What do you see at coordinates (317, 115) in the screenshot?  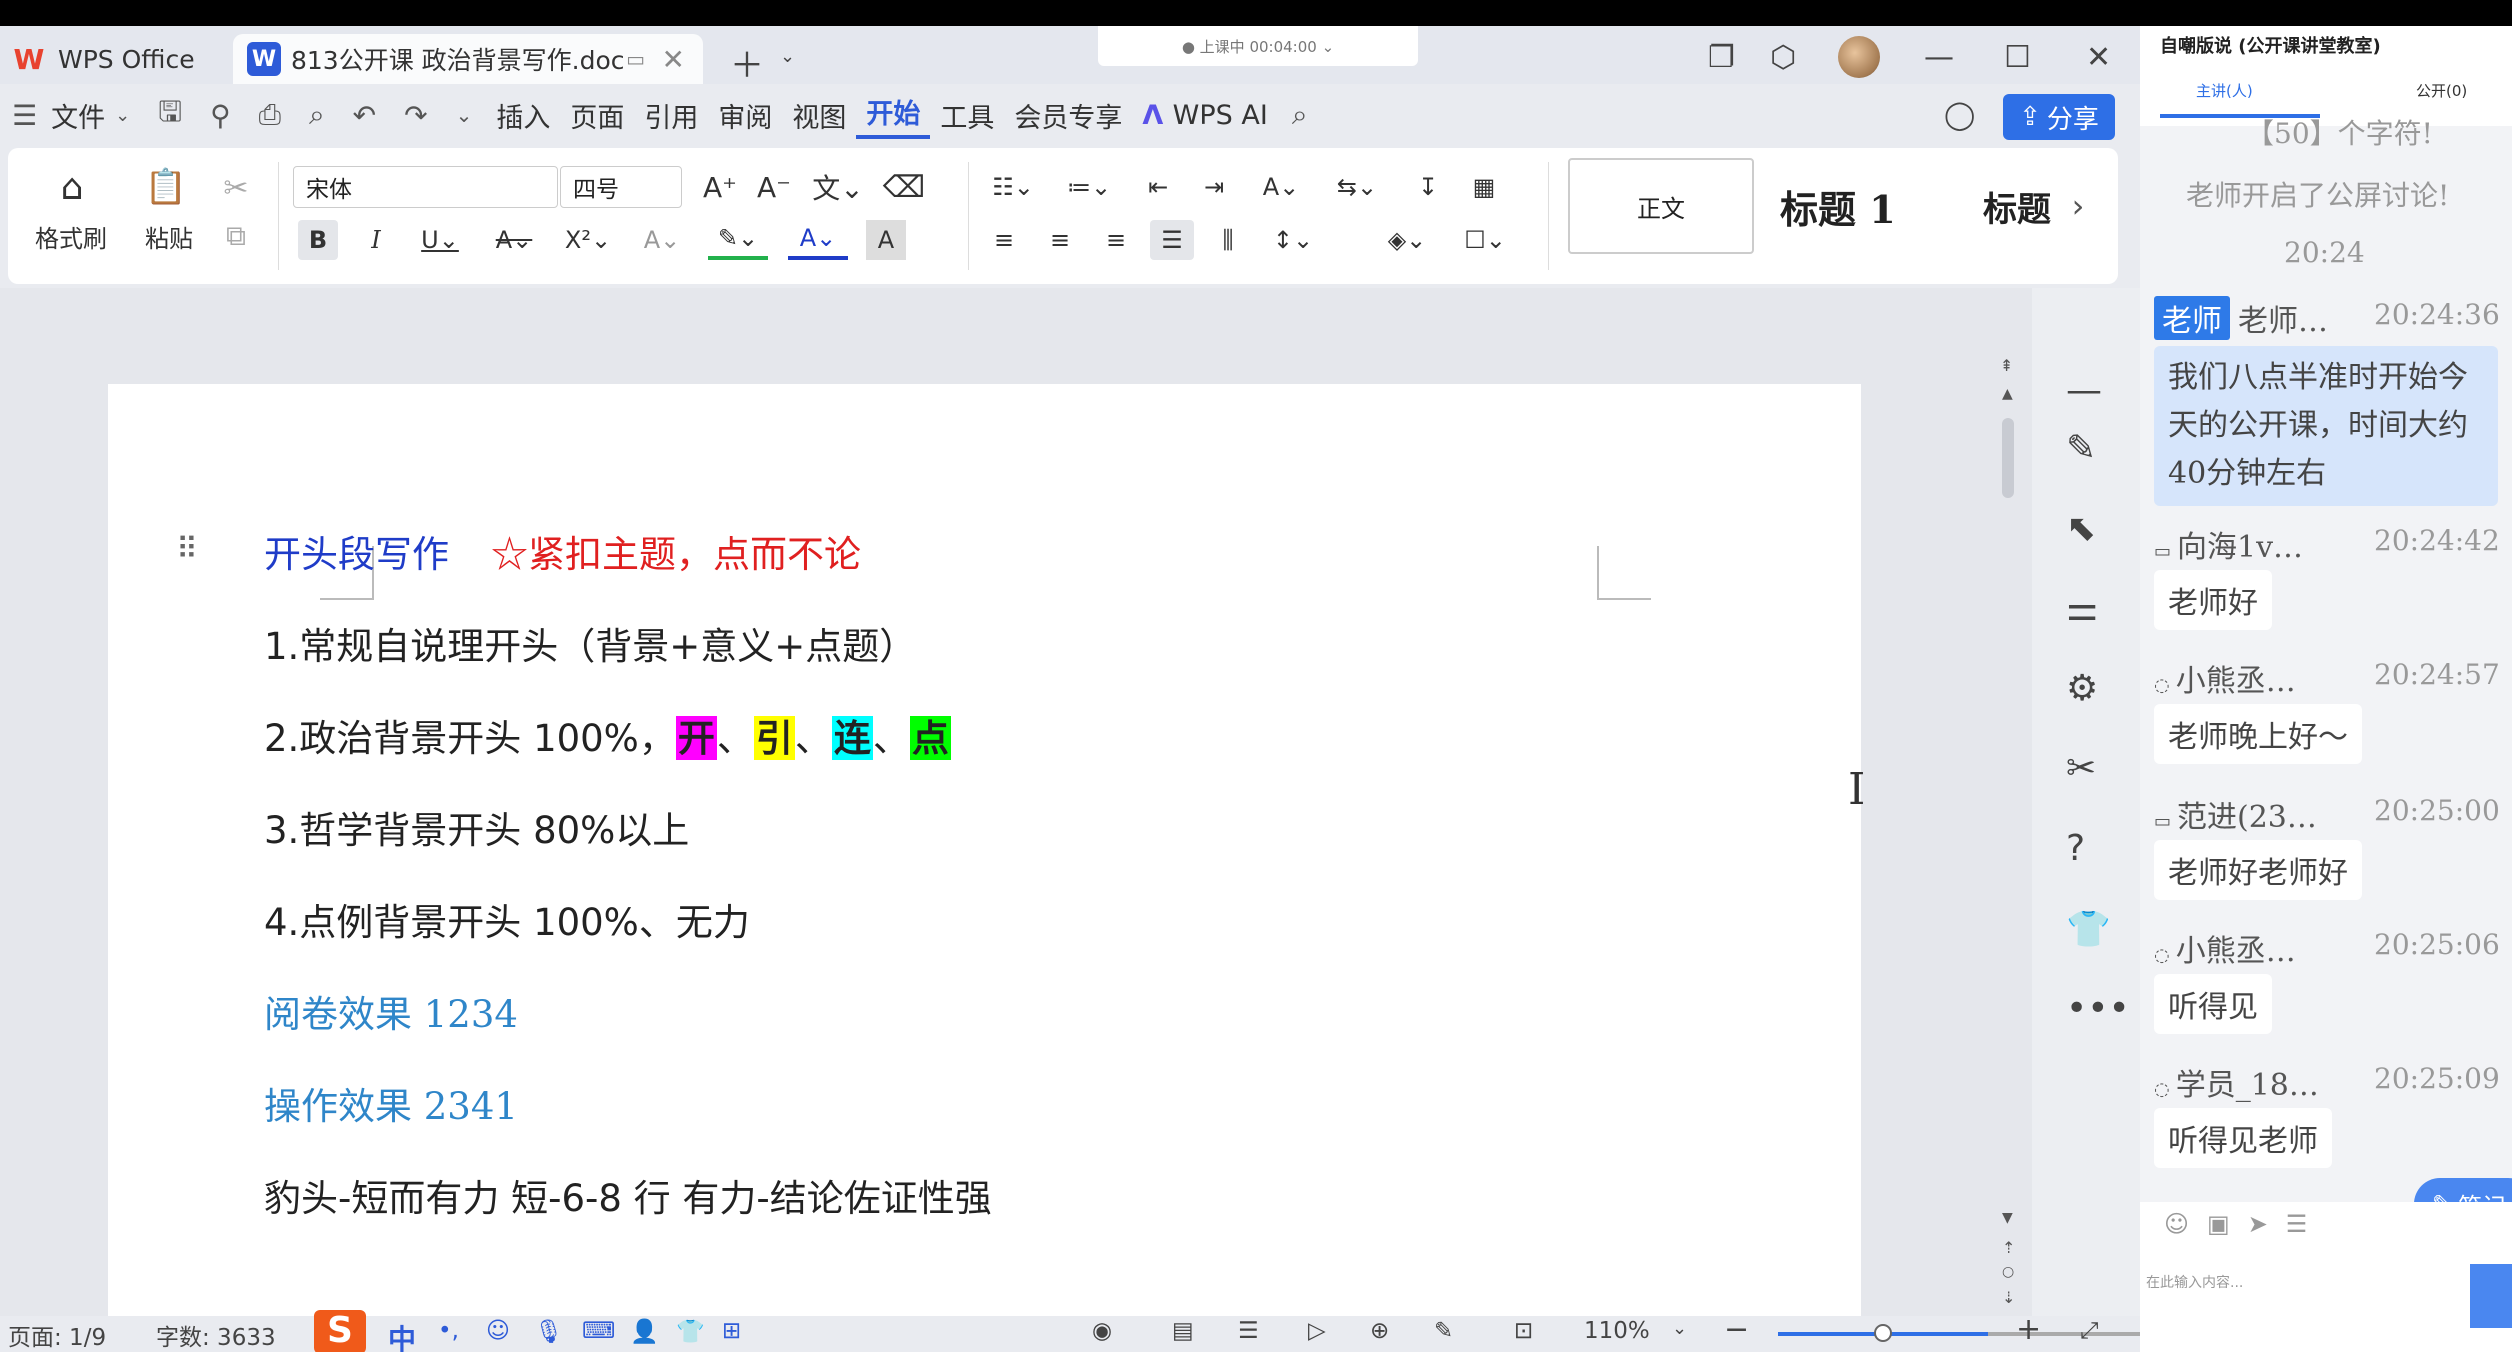 I see `print-preview-icon: ⌕` at bounding box center [317, 115].